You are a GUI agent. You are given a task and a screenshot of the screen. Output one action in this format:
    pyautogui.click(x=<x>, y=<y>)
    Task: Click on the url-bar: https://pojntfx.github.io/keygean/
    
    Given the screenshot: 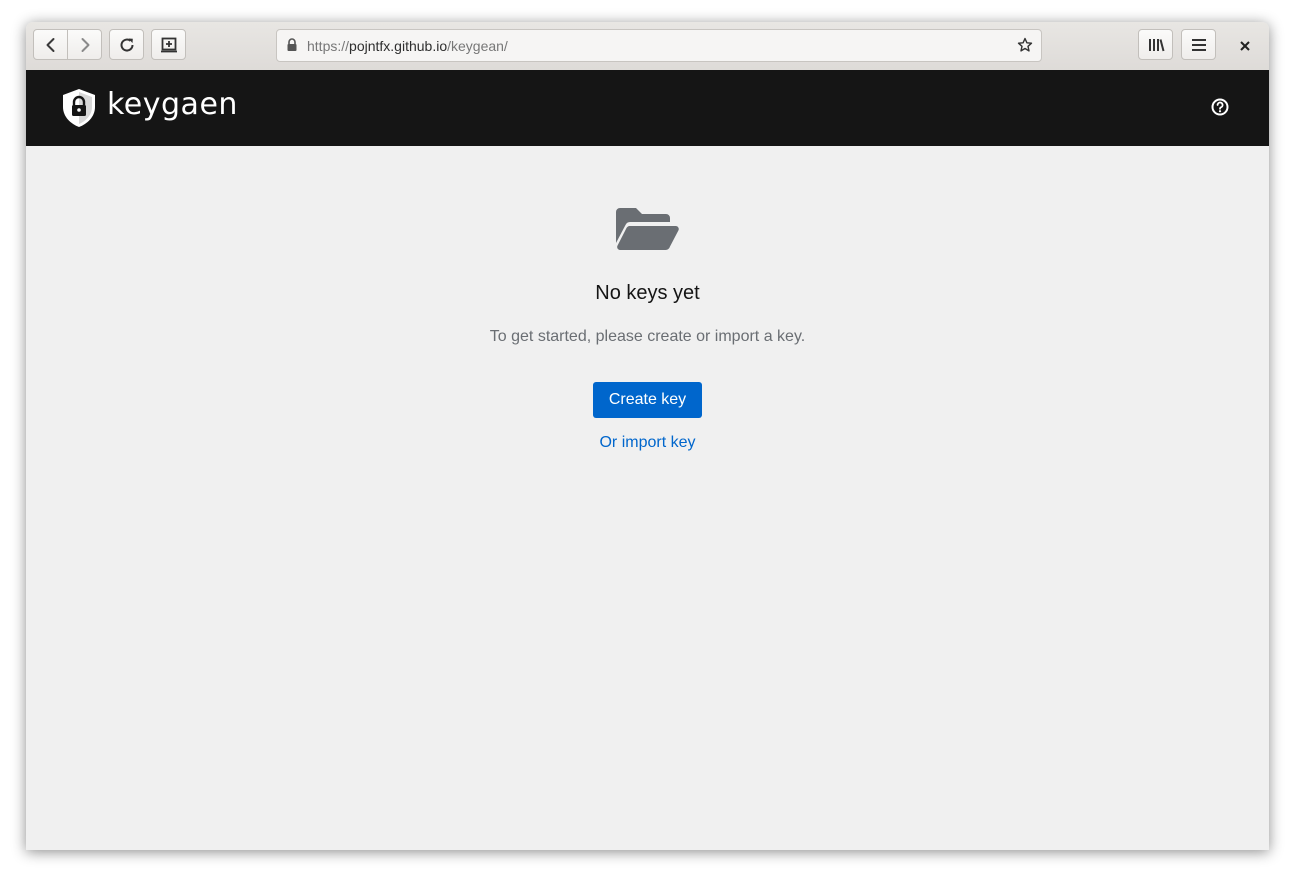 What is the action you would take?
    pyautogui.click(x=659, y=45)
    